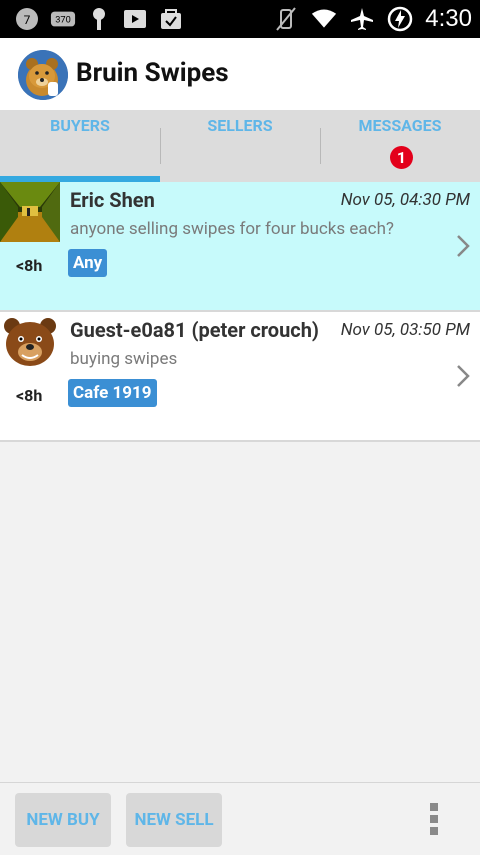 This screenshot has height=855, width=480. I want to click on unread-badge: 1, so click(401, 157).